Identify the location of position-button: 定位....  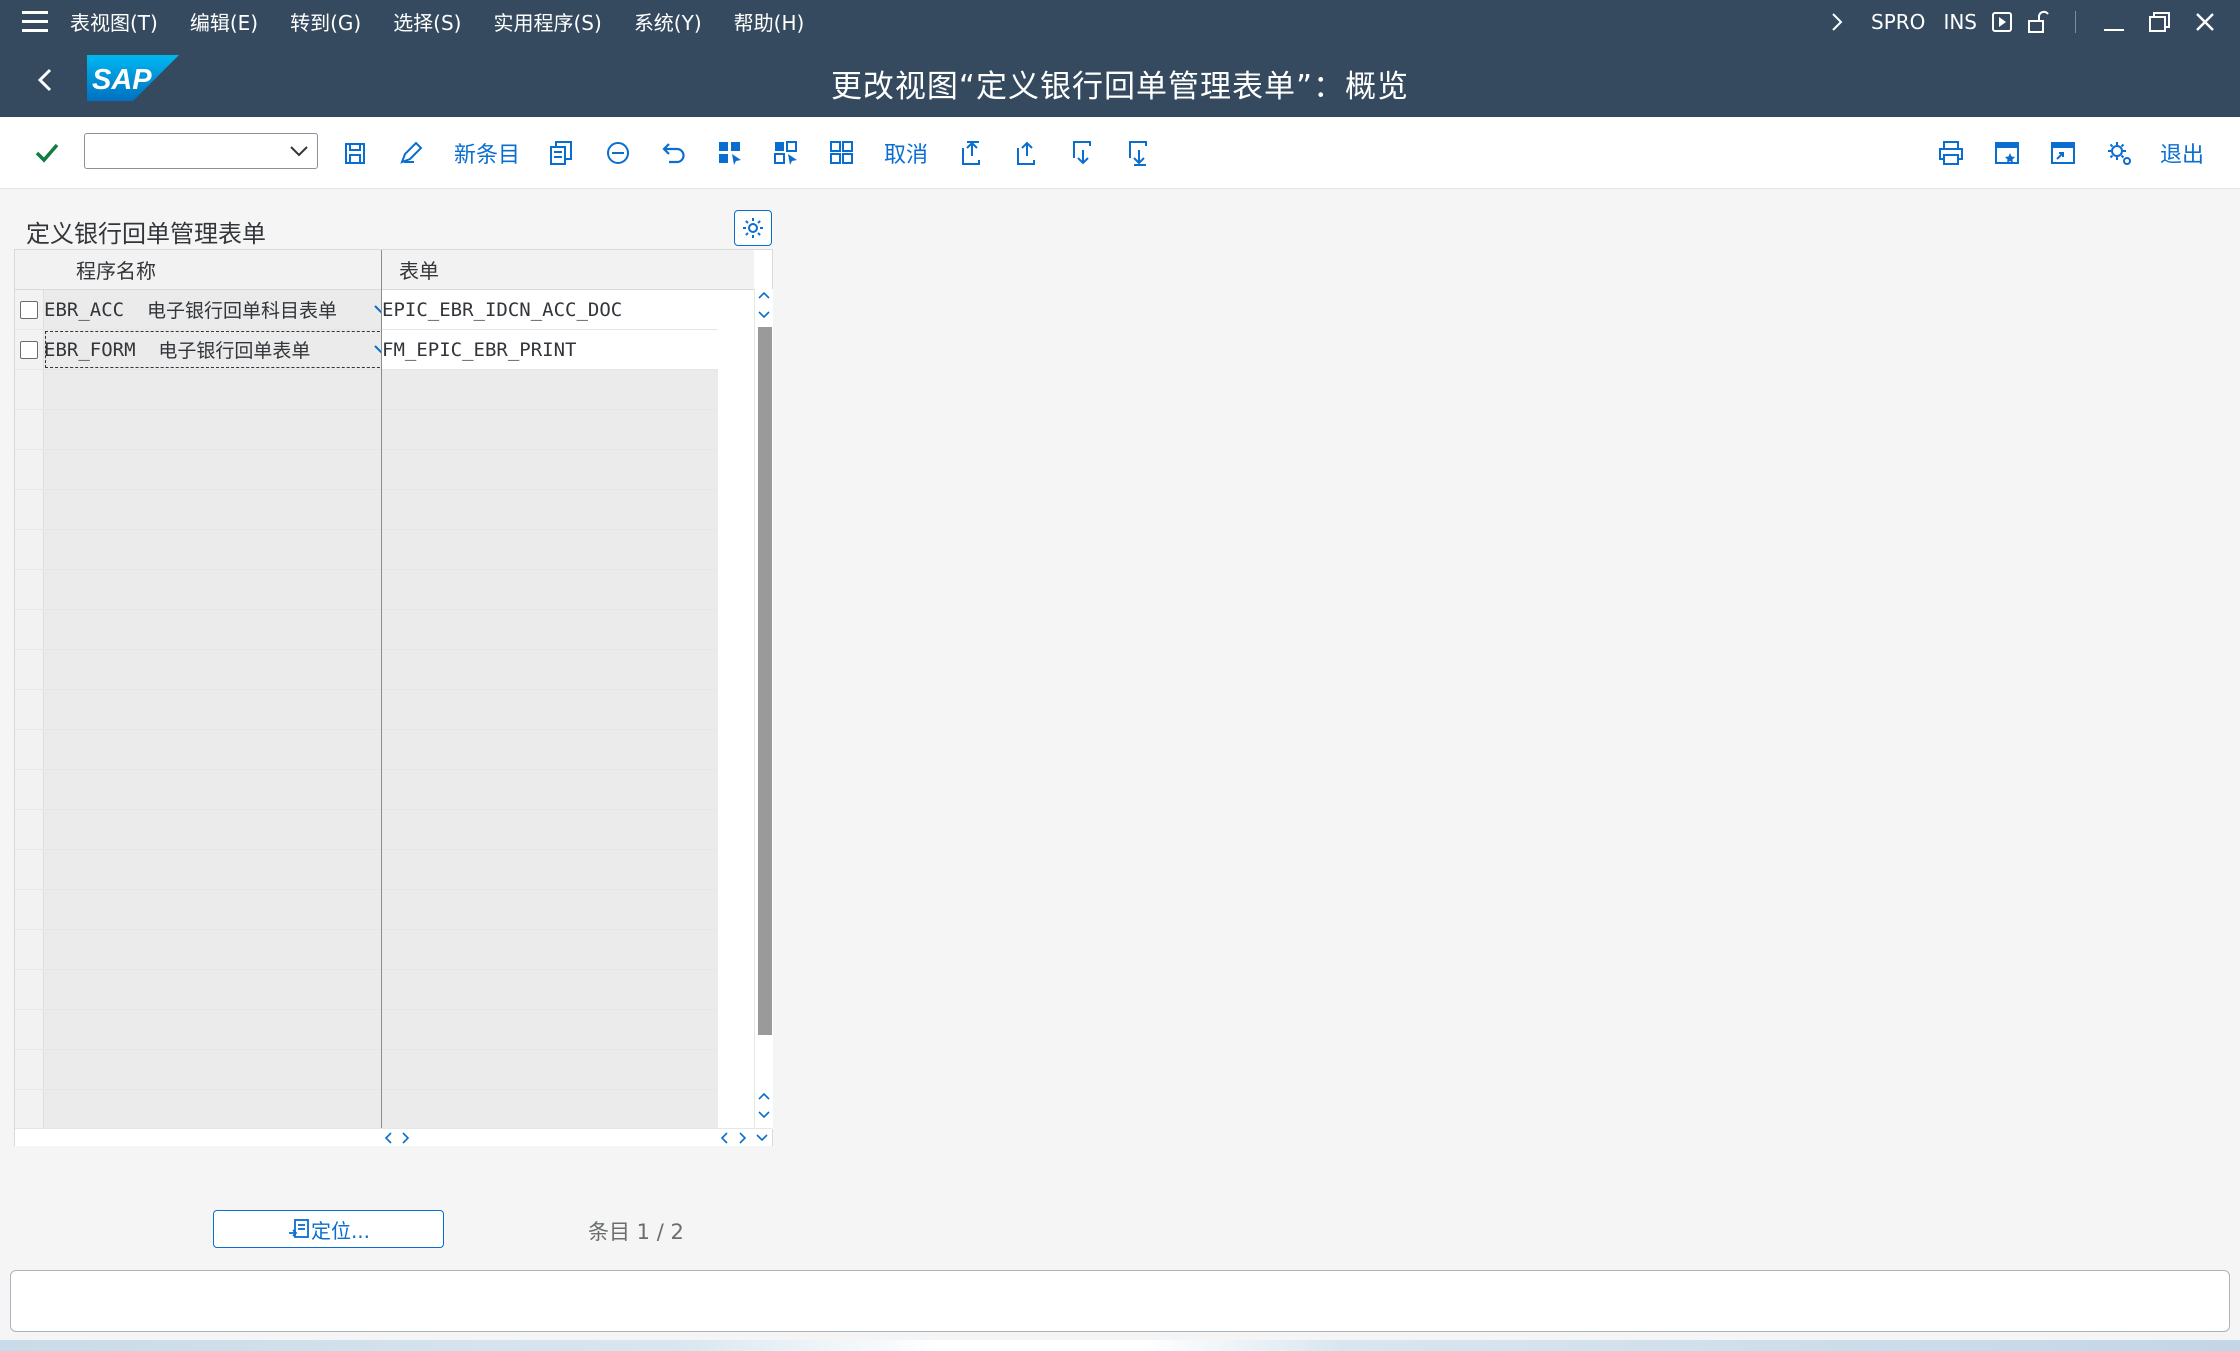
(328, 1229).